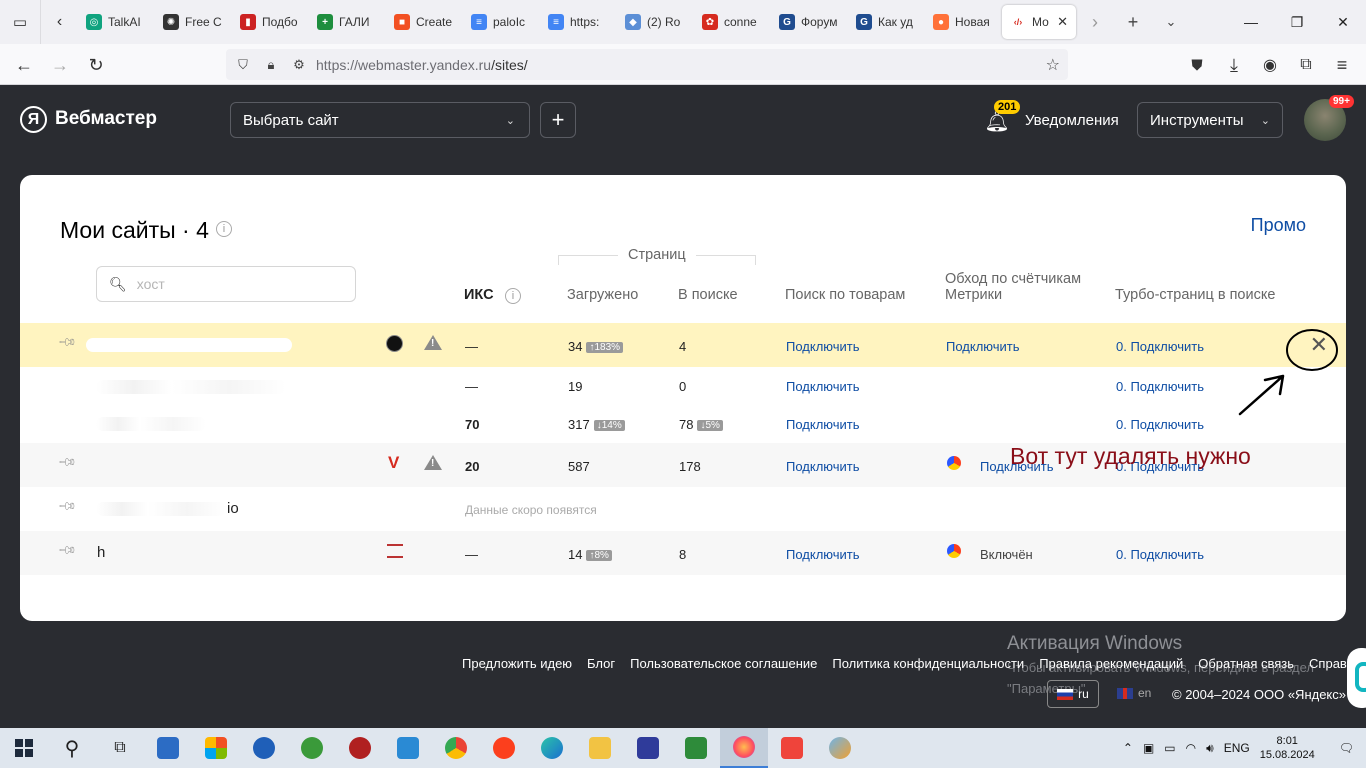 The image size is (1366, 768). I want to click on clock-date: 15.08.2024, so click(1287, 755).